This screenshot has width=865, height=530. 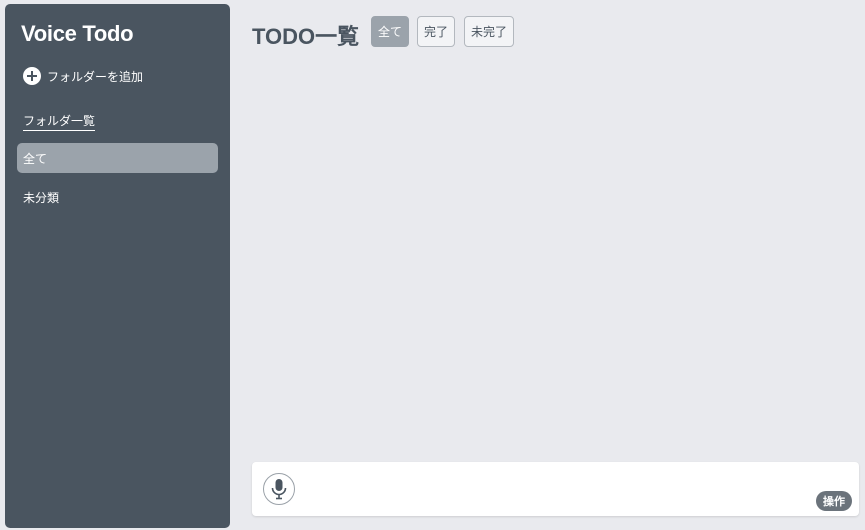 I want to click on add-folder-button: フォルダーを追加, so click(x=83, y=76).